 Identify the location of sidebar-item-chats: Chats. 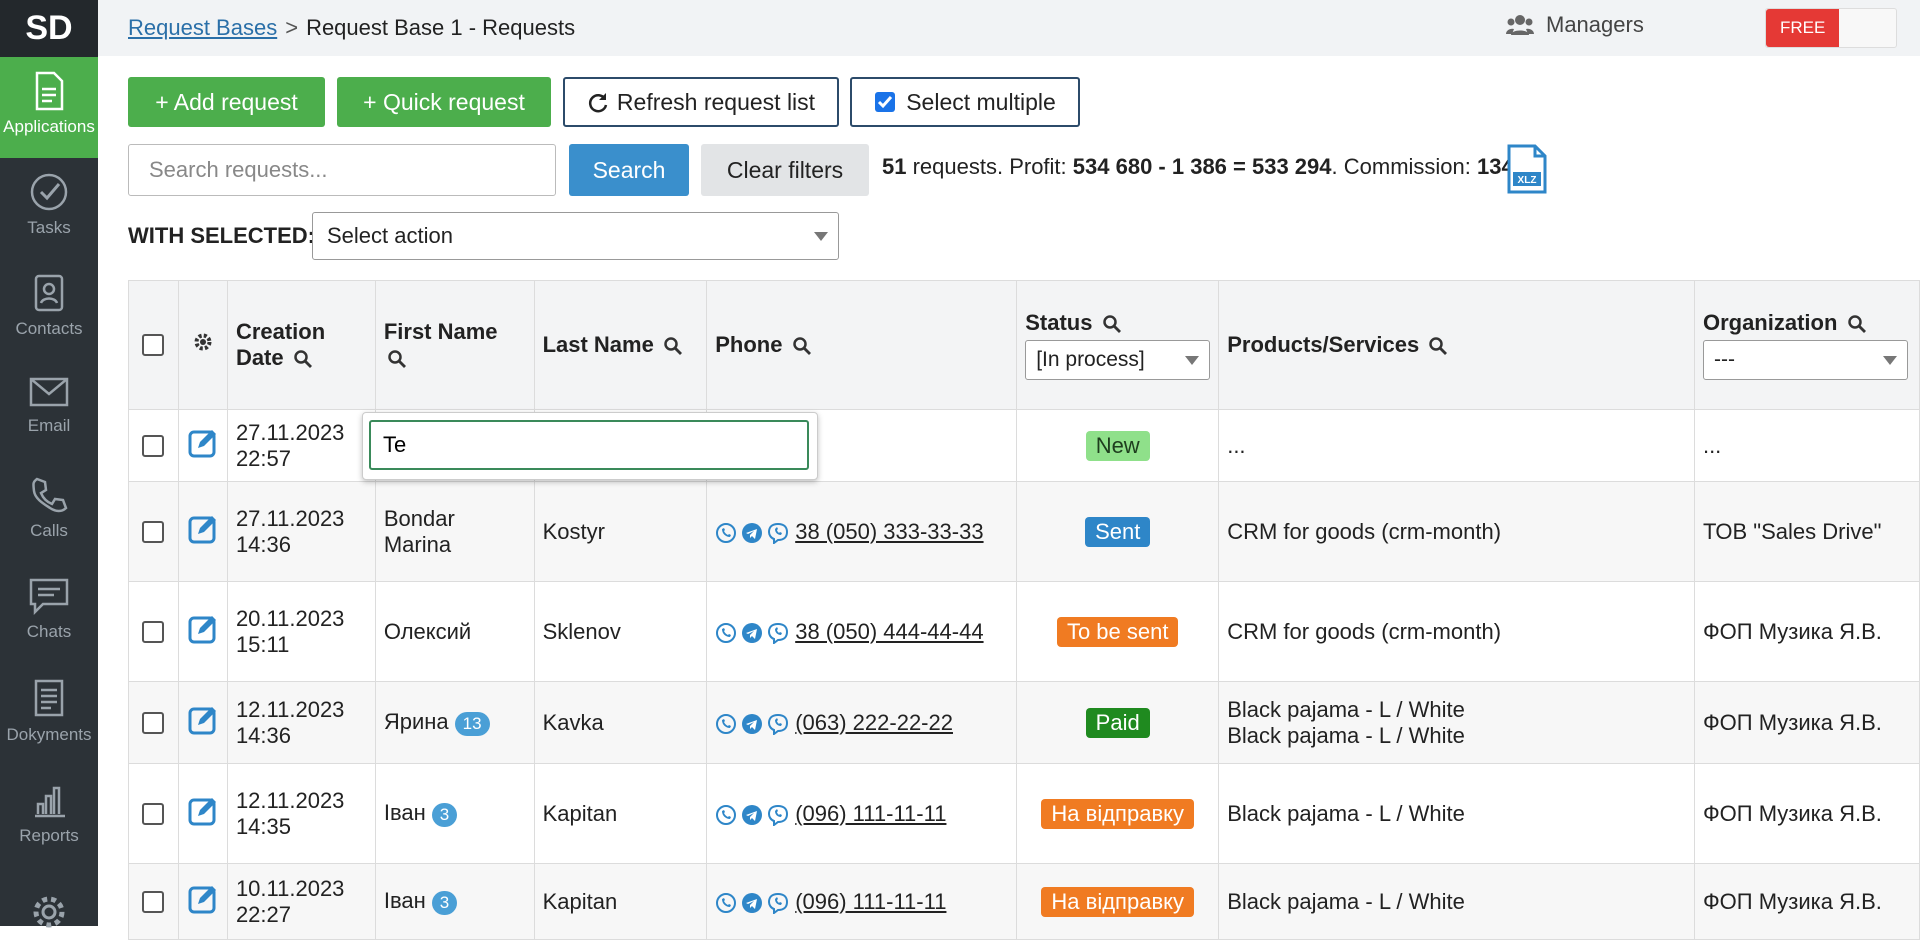
(49, 612).